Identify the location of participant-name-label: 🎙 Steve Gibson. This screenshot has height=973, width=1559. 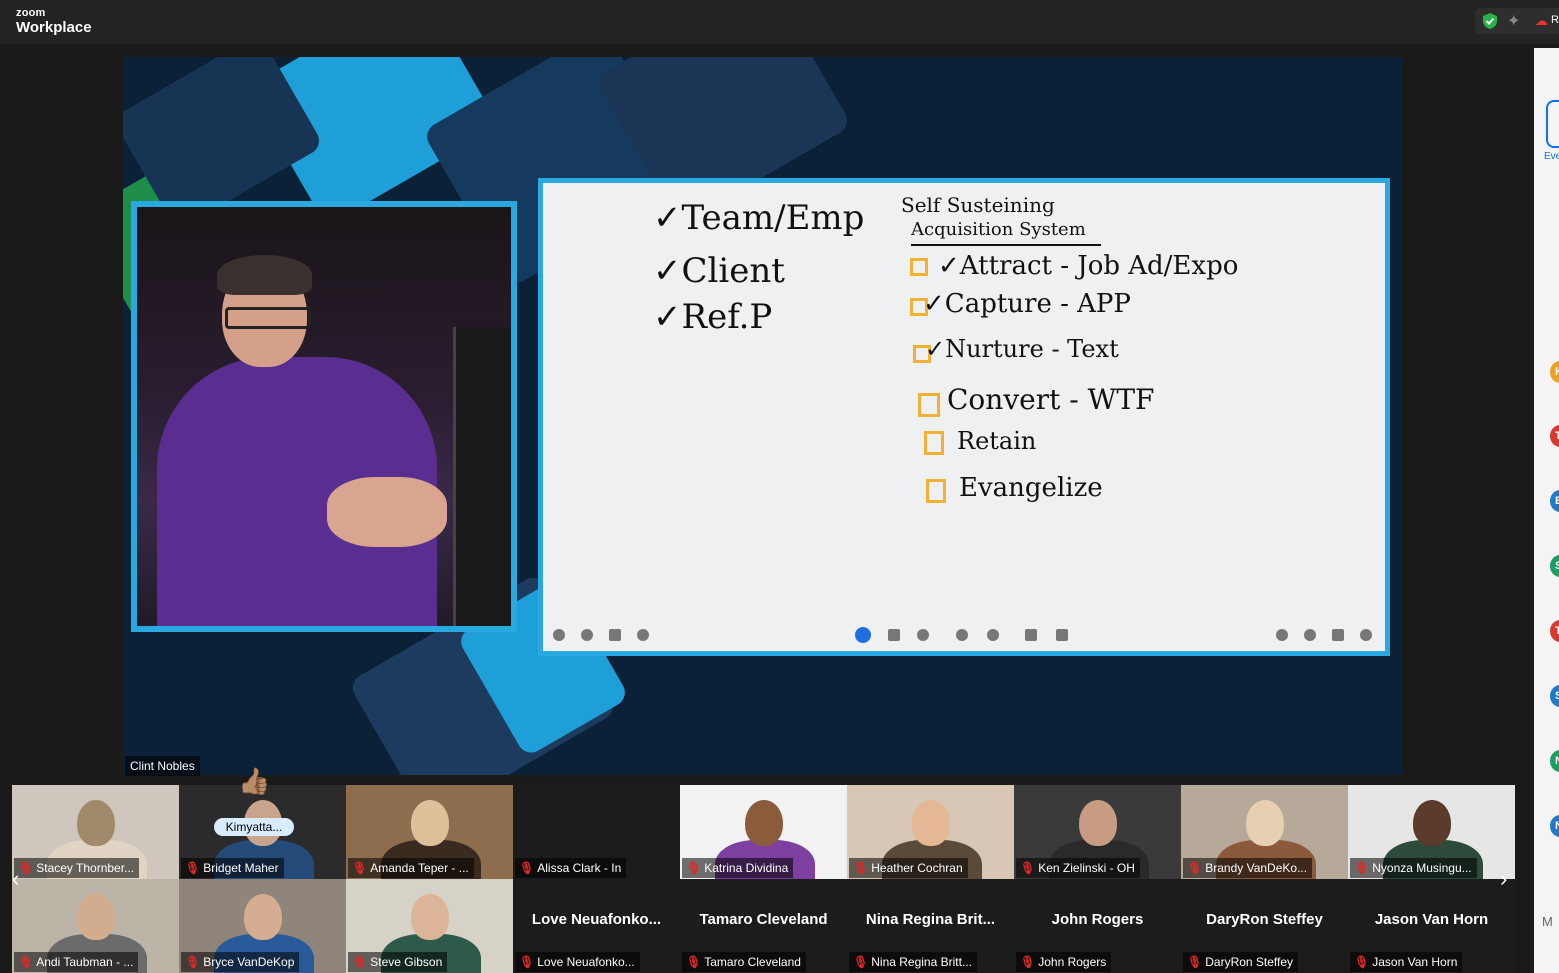
(398, 962).